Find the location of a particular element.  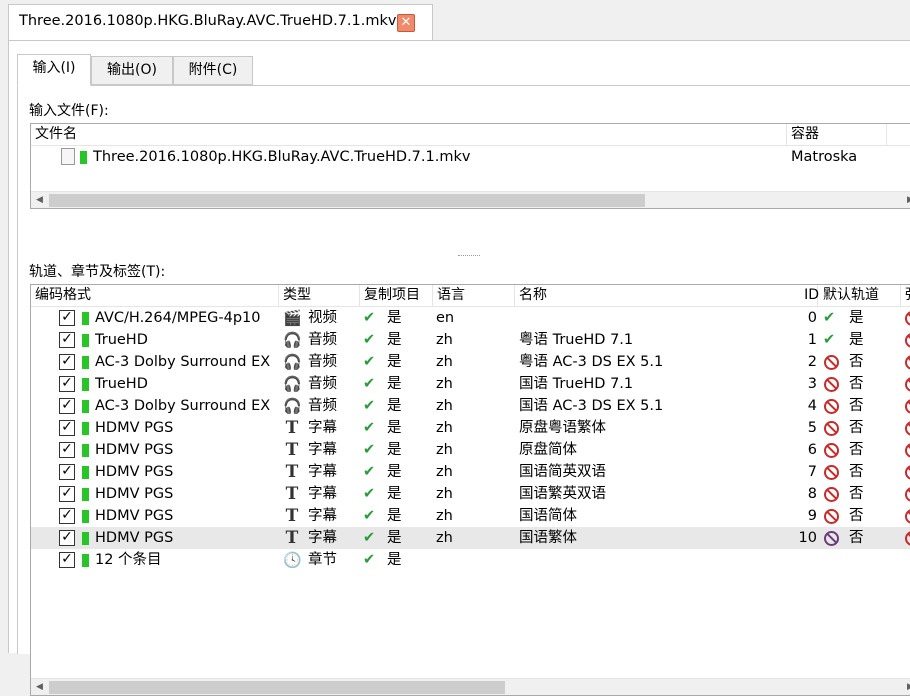

column-header-name: 名称 is located at coordinates (666, 296).